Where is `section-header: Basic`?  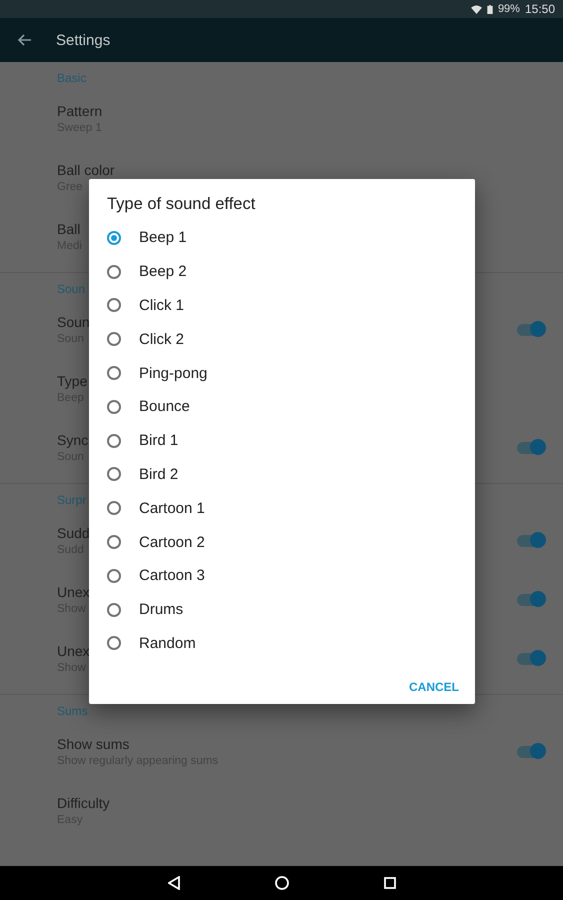 section-header: Basic is located at coordinates (71, 78).